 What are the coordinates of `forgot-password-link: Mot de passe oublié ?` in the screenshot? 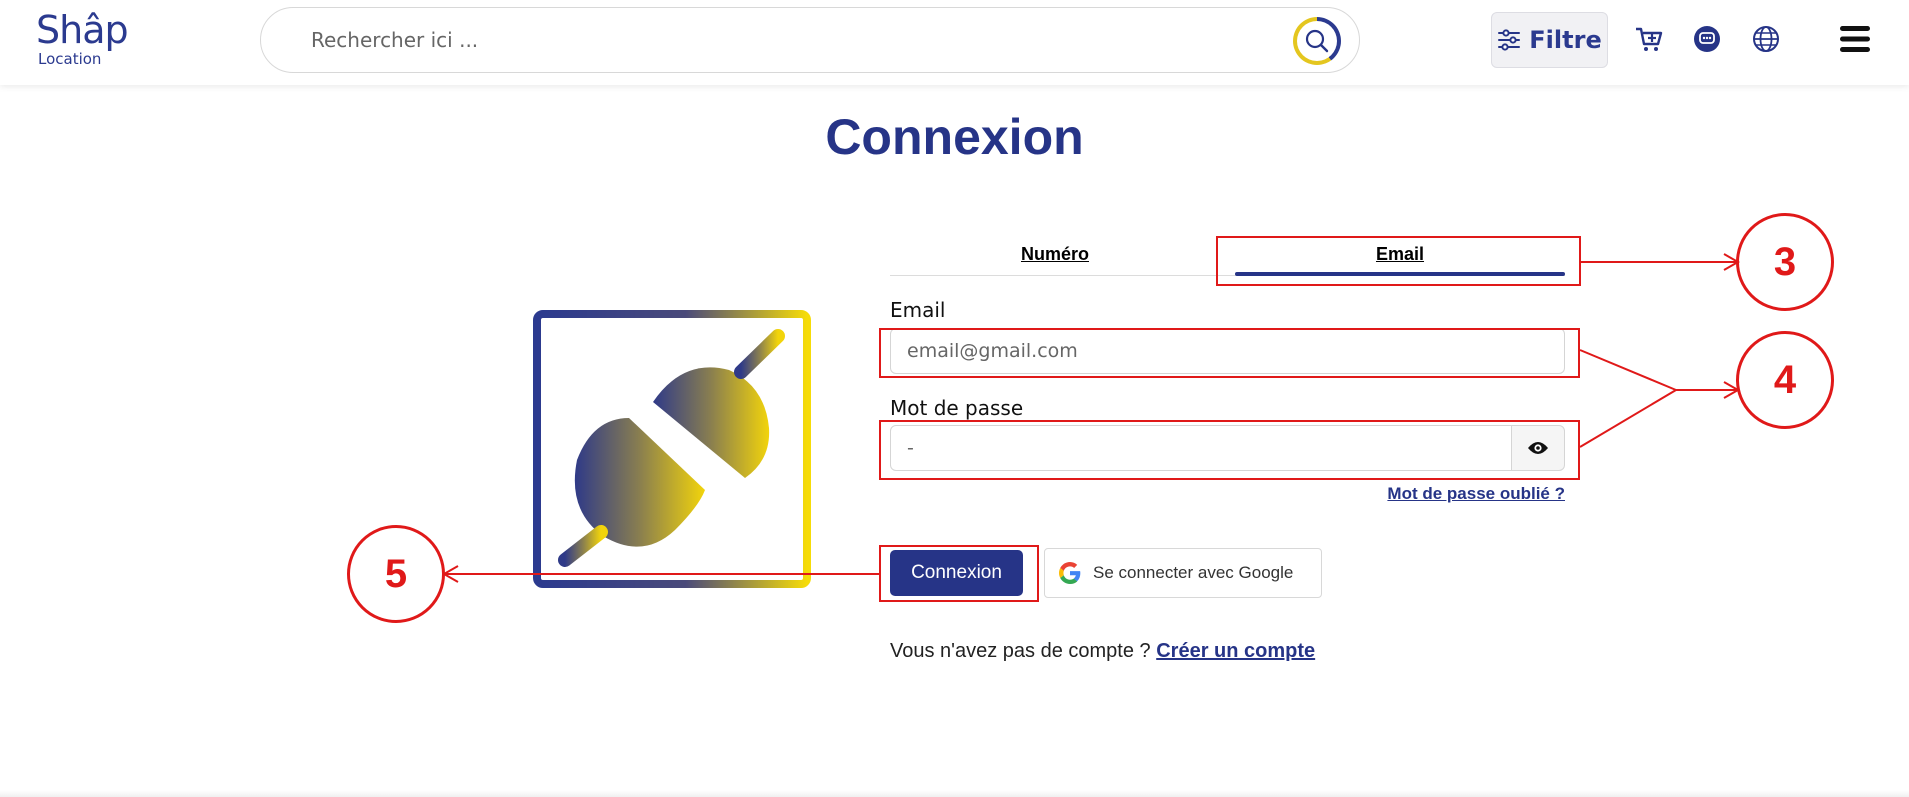 It's located at (1432, 494).